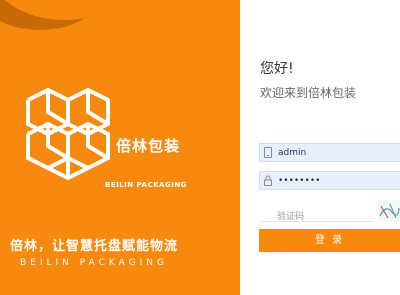 This screenshot has width=400, height=295. What do you see at coordinates (329, 240) in the screenshot?
I see `login-button: 登 录` at bounding box center [329, 240].